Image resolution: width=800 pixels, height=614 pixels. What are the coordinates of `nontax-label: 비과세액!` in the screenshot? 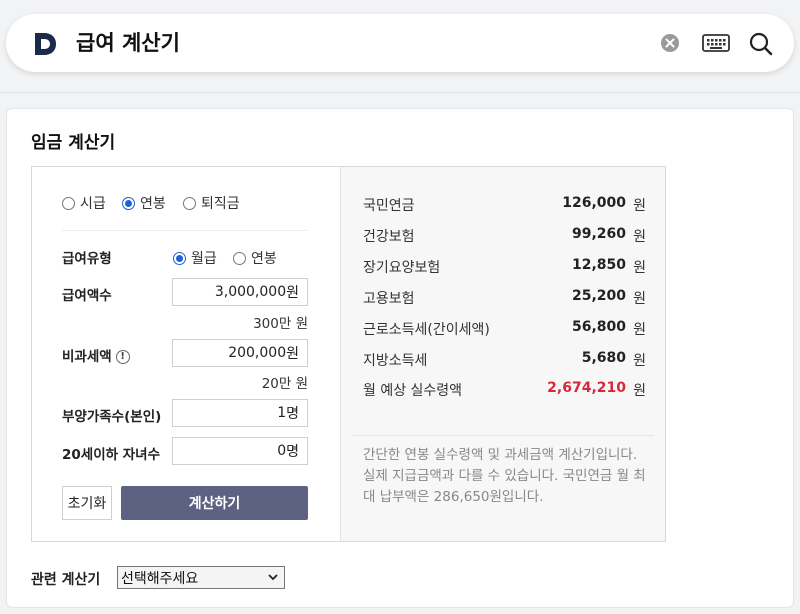 It's located at (96, 355).